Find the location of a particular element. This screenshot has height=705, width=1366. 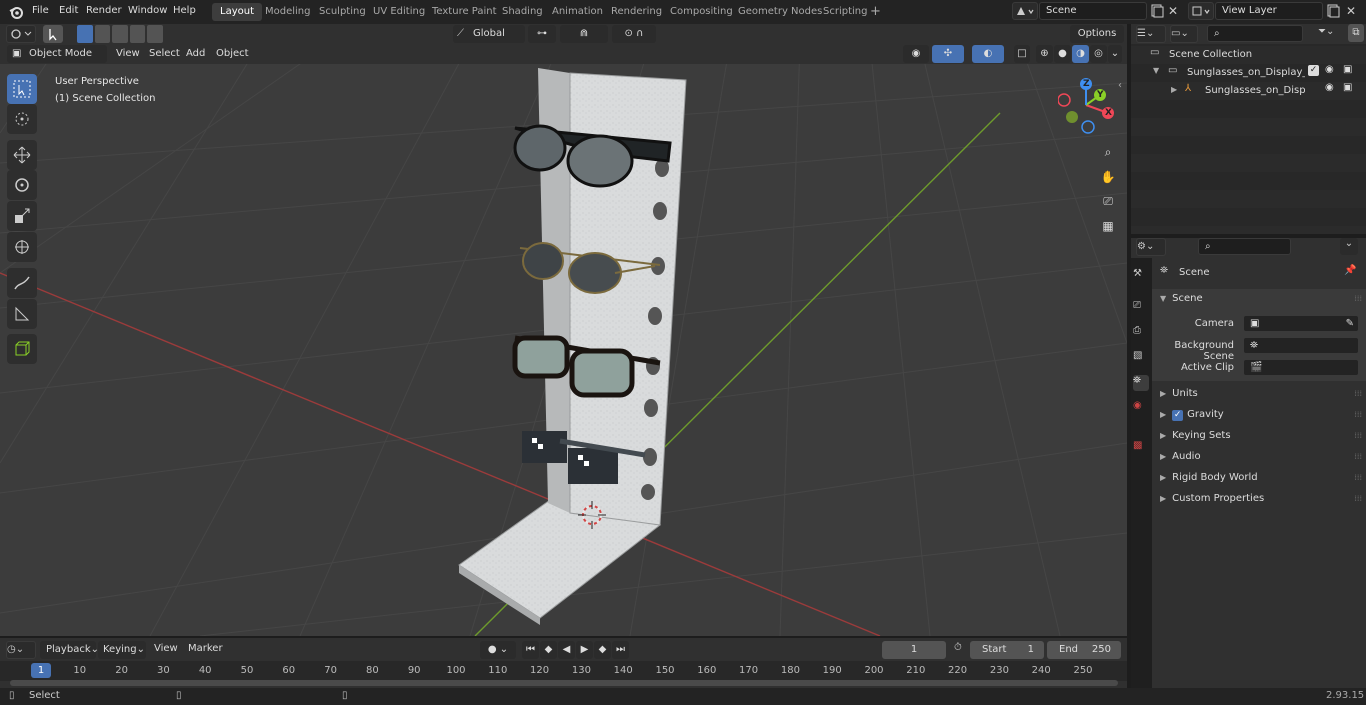

timeline-scrollbar is located at coordinates (564, 683).